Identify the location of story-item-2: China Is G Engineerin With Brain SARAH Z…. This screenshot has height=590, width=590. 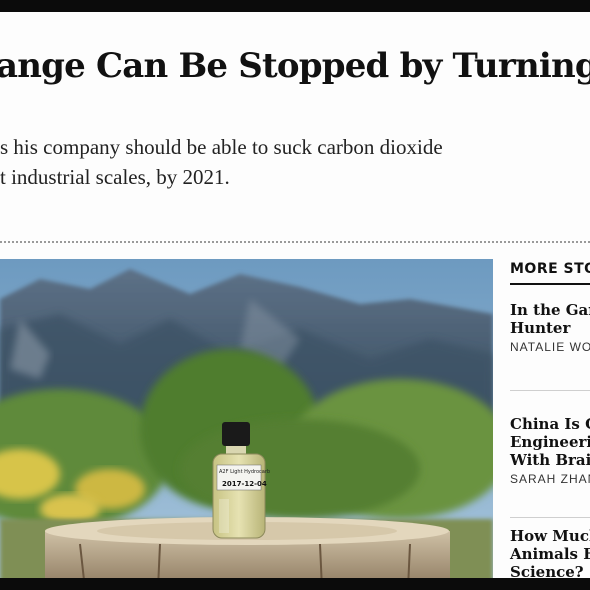
(550, 450).